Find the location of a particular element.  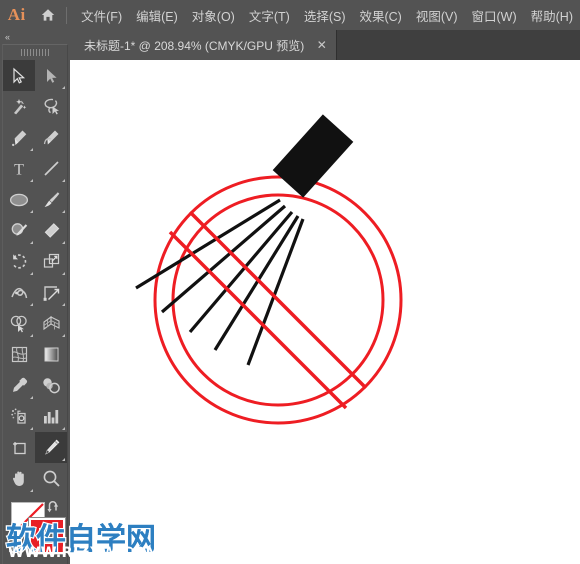

fill-stroke-controls is located at coordinates (35, 531).